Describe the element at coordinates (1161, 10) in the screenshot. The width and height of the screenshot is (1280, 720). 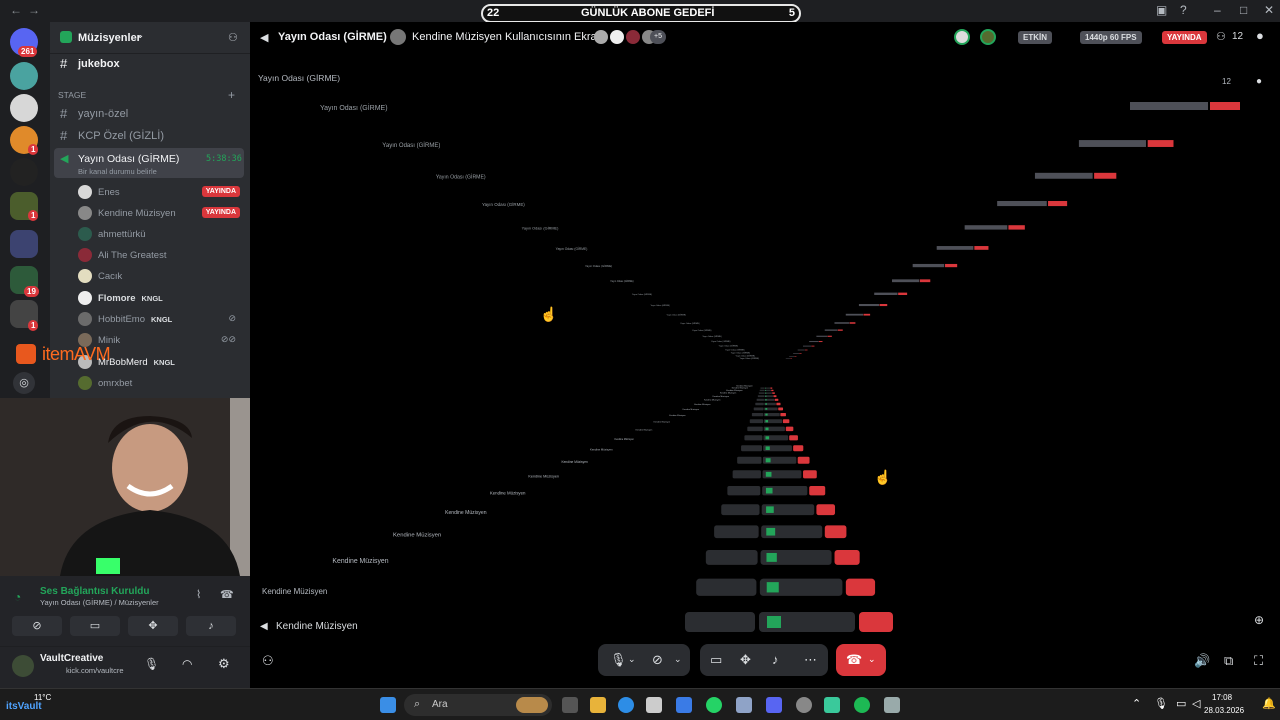
I see `inbox-icon: ▣` at that location.